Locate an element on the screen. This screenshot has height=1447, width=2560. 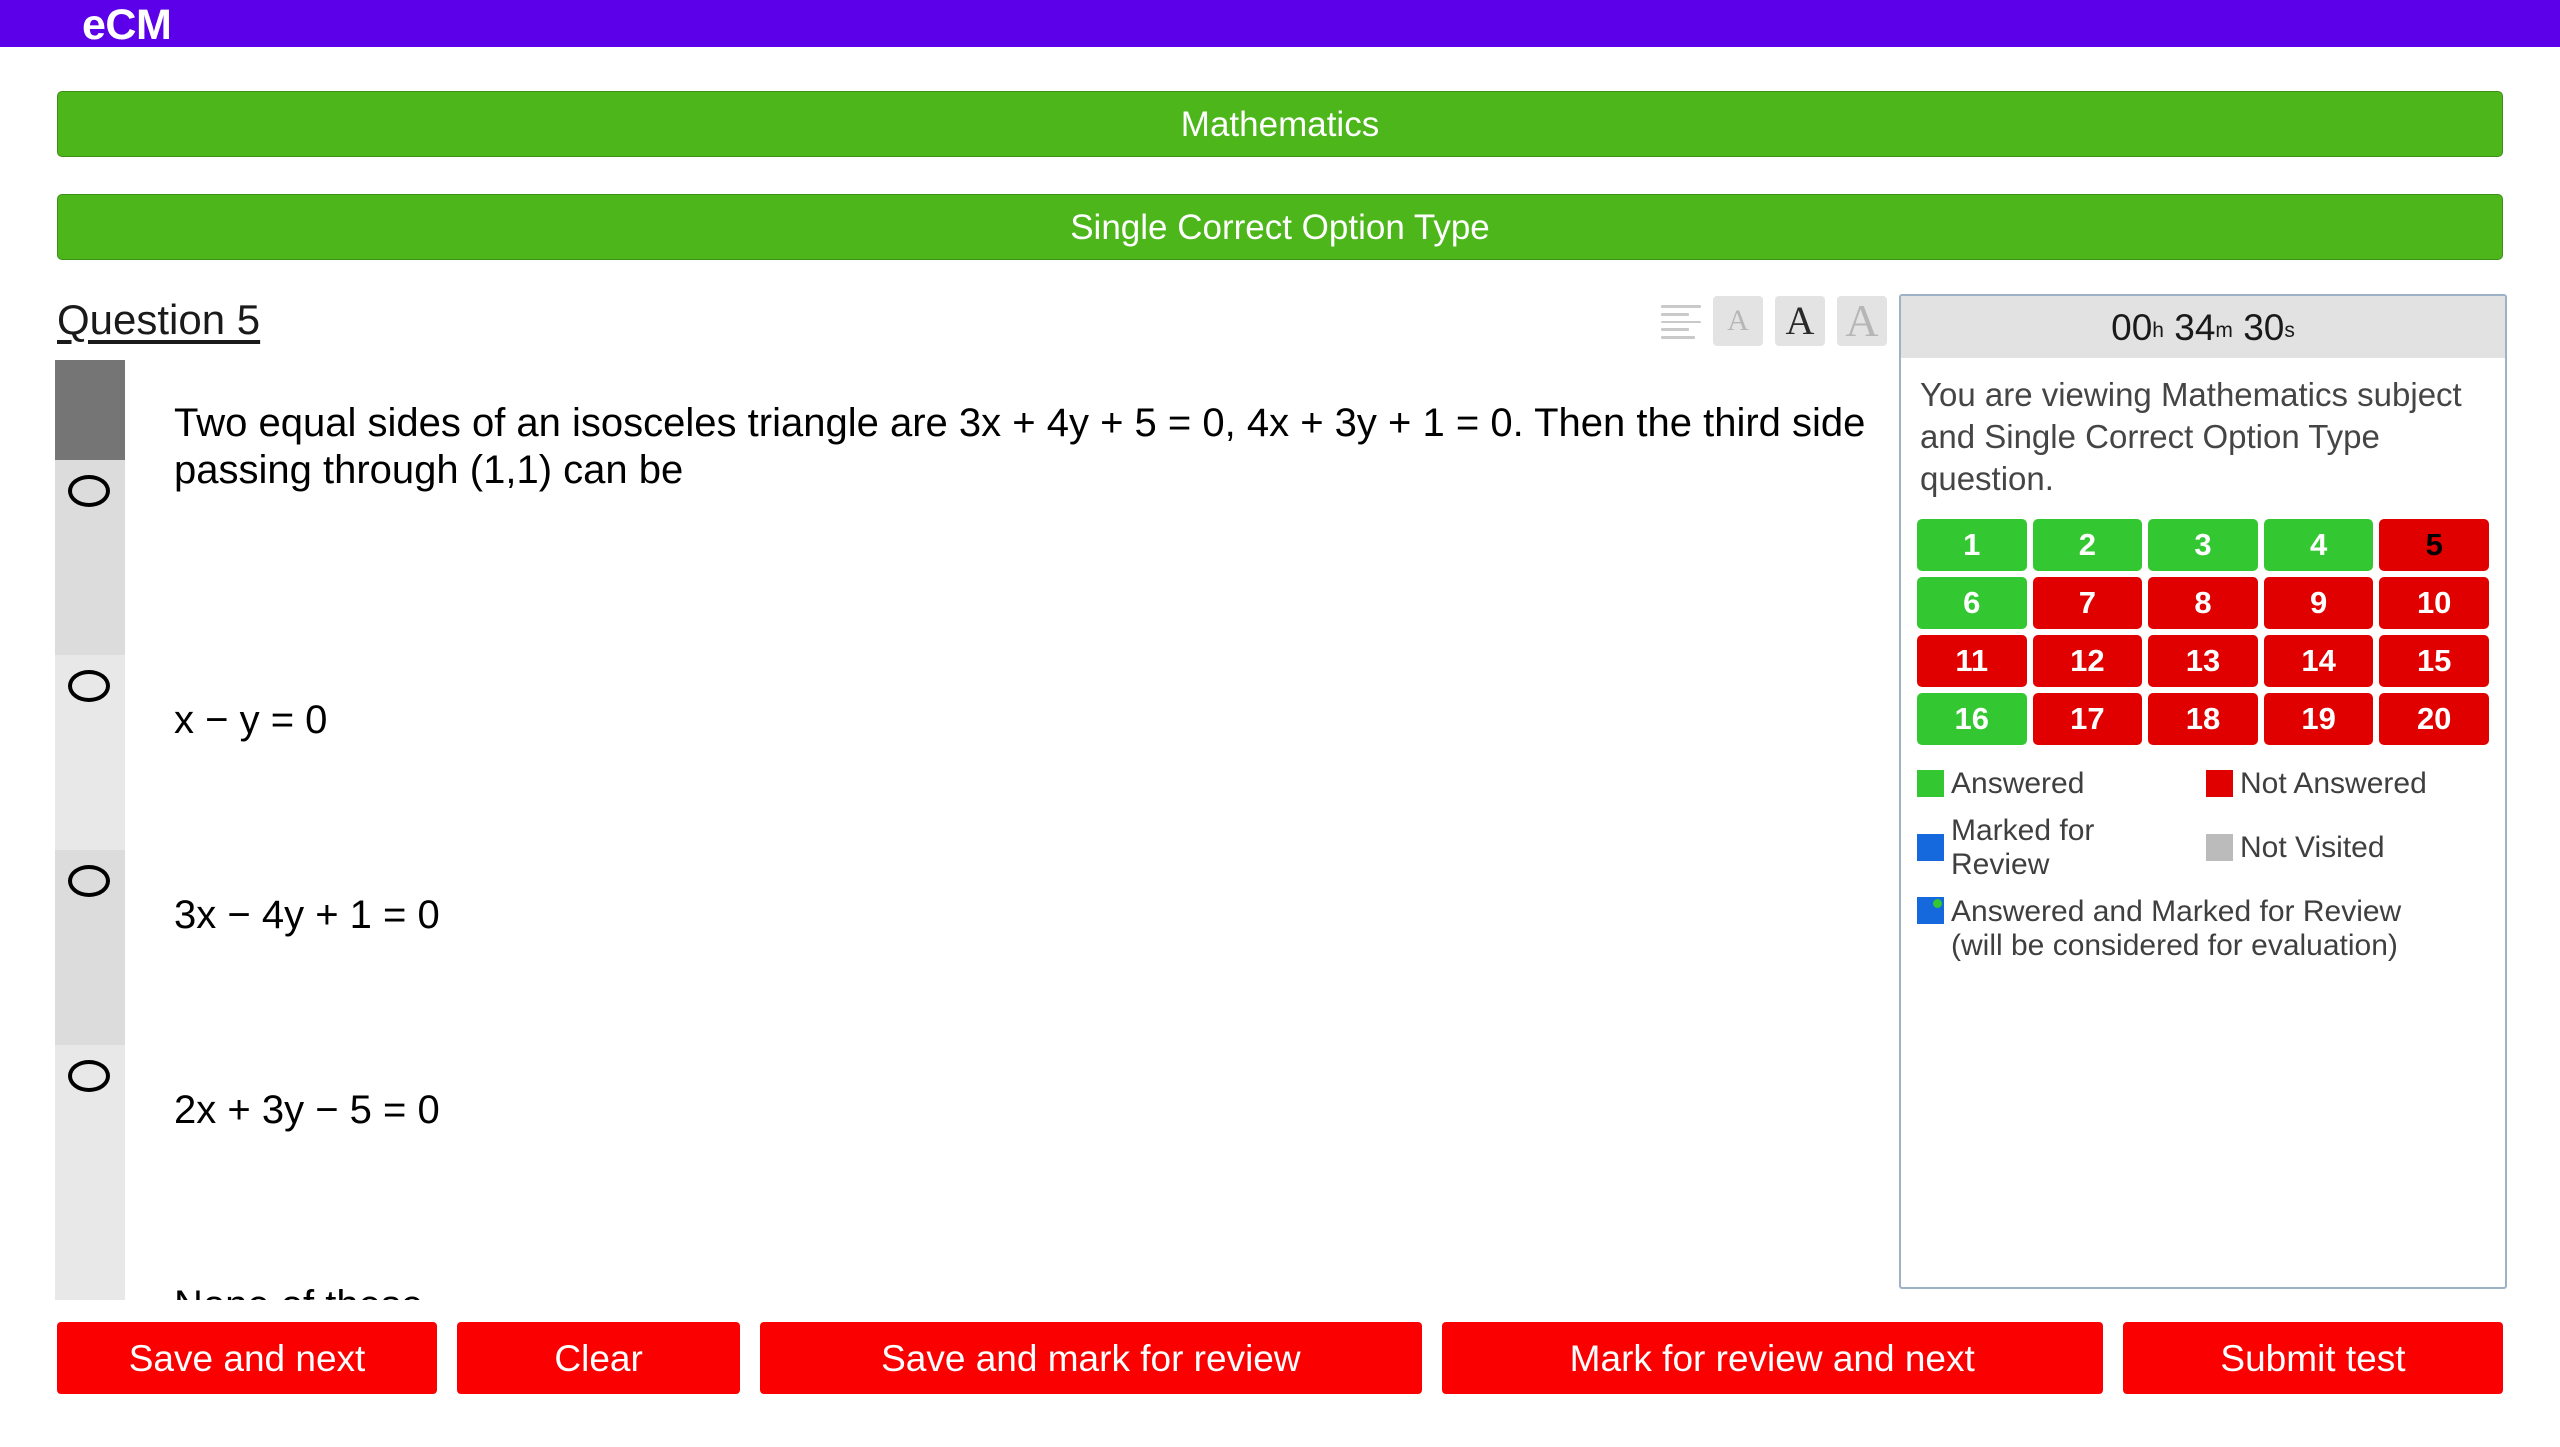
timer-hours: 00 is located at coordinates (2132, 327).